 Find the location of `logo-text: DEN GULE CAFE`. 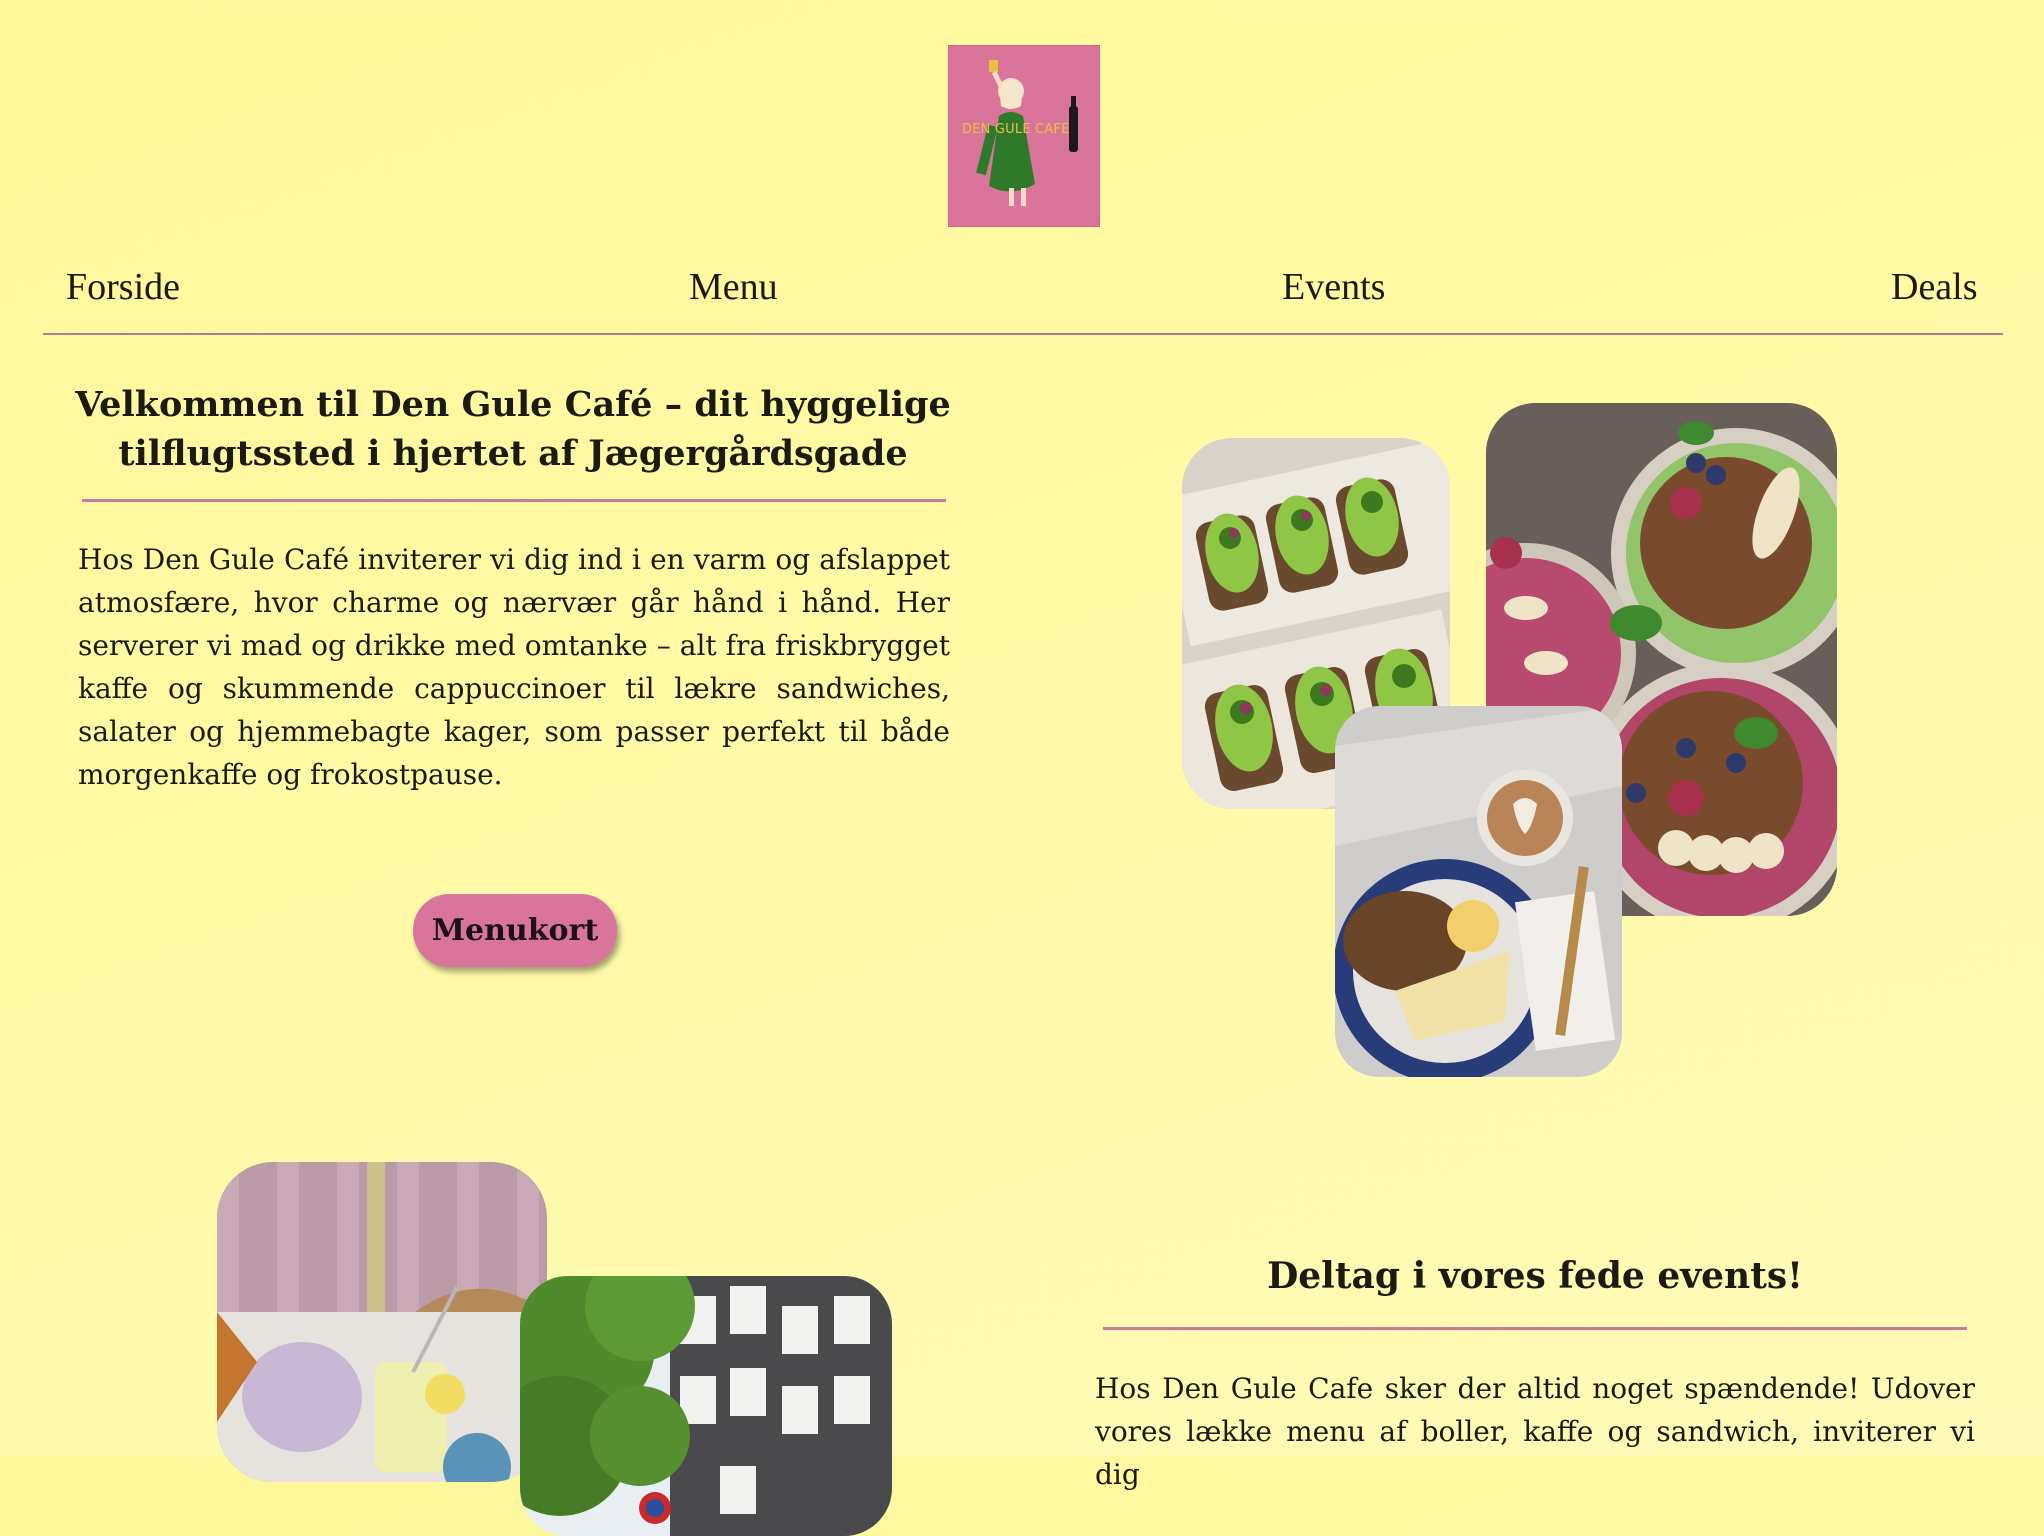

logo-text: DEN GULE CAFE is located at coordinates (1016, 129).